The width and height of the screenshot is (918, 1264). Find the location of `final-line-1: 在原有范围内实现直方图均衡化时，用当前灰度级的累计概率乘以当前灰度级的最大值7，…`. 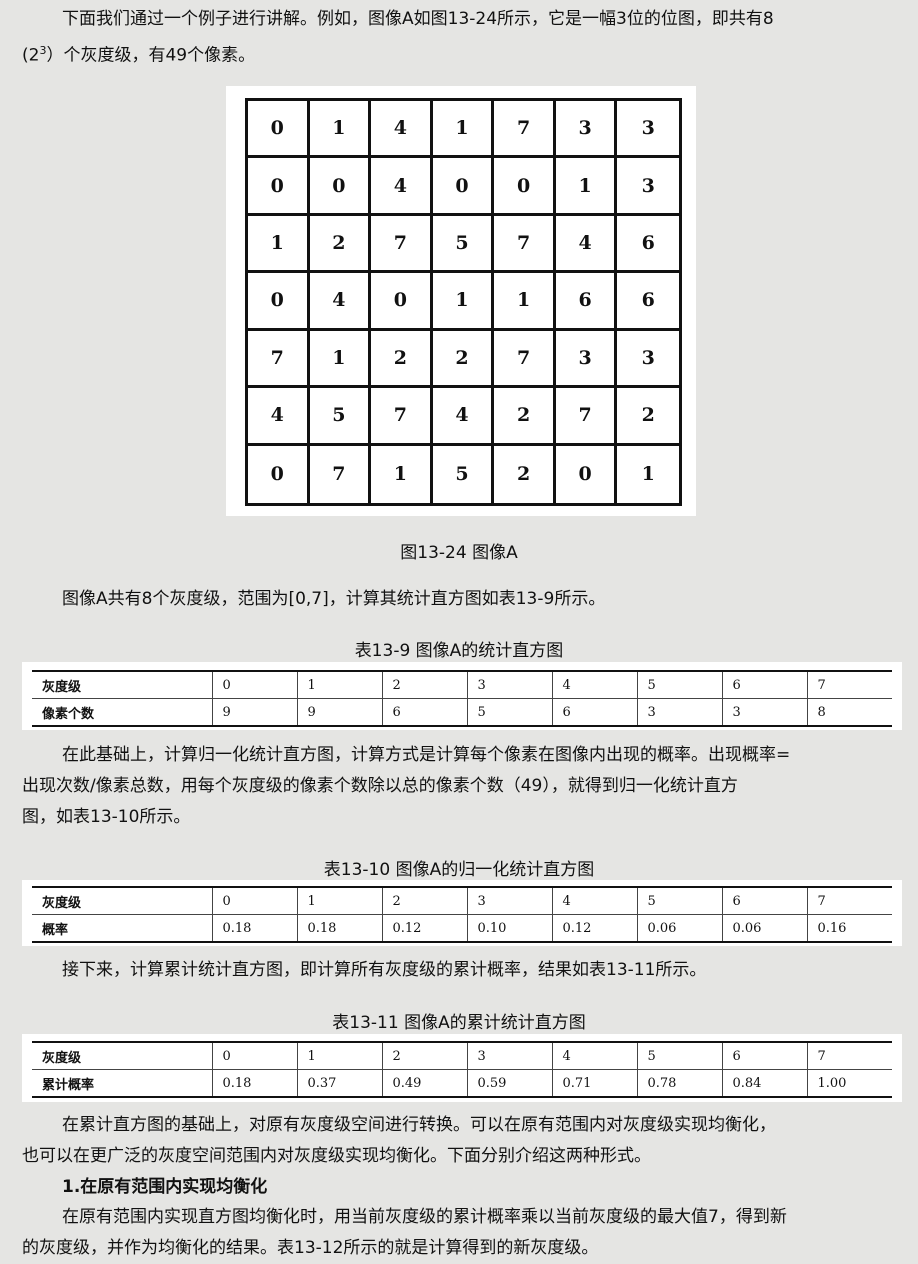

final-line-1: 在原有范围内实现直方图均衡化时，用当前灰度级的累计概率乘以当前灰度级的最大值7，… is located at coordinates (424, 1217).